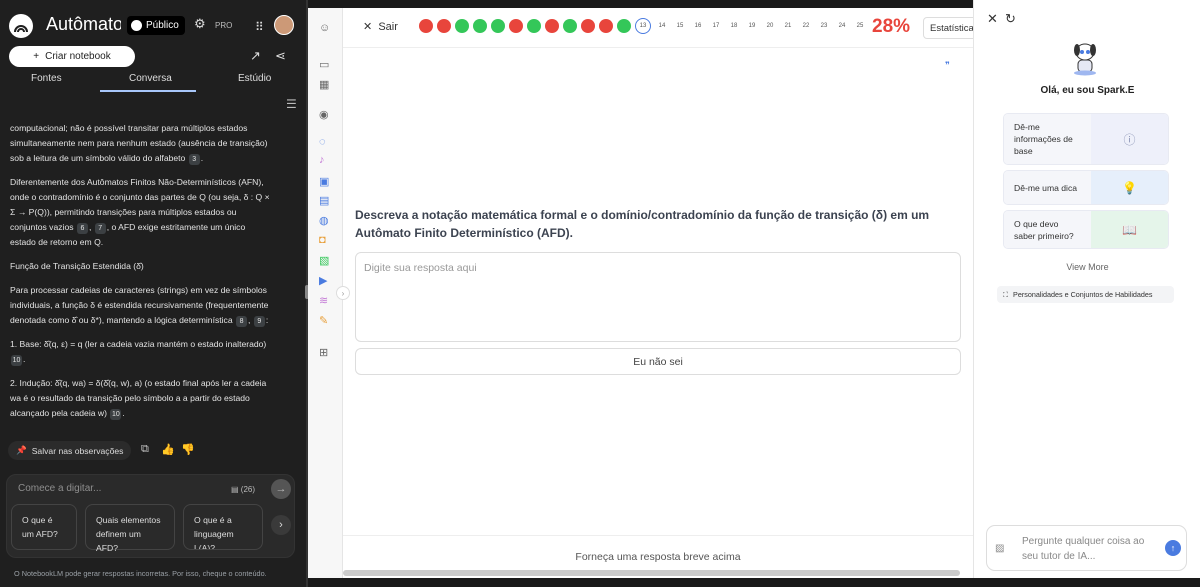  What do you see at coordinates (1086, 229) in the screenshot?
I see `first-steps-card: O que devo saber primeiro? 📖` at bounding box center [1086, 229].